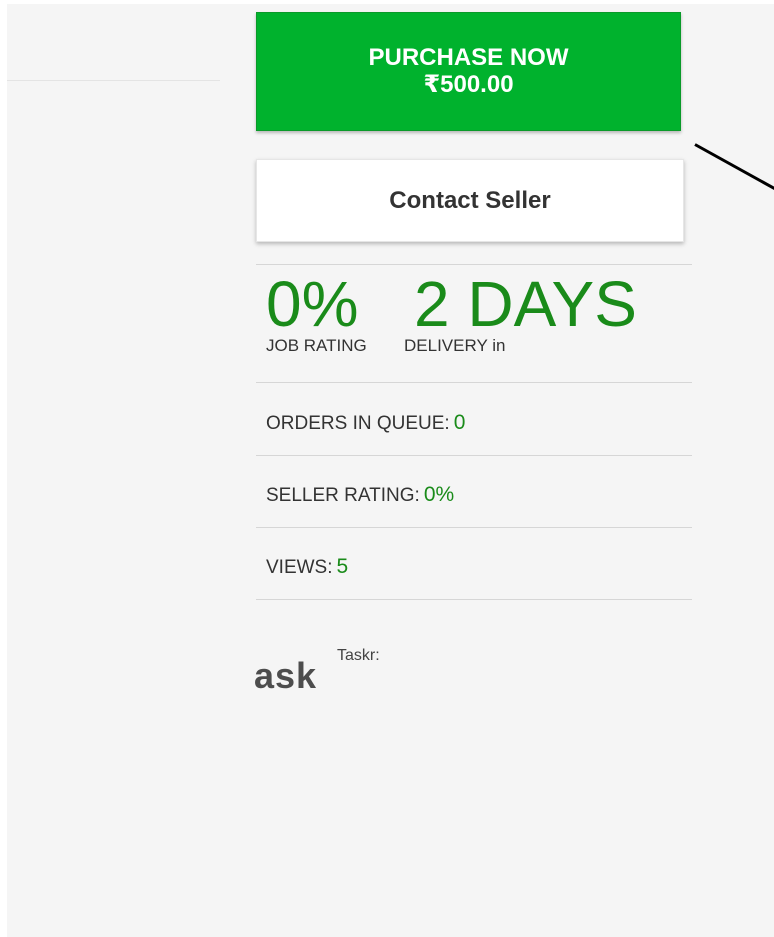 The image size is (774, 937). I want to click on orders-in-queue-row: ORDERS IN QUEUE: 0, so click(365, 423).